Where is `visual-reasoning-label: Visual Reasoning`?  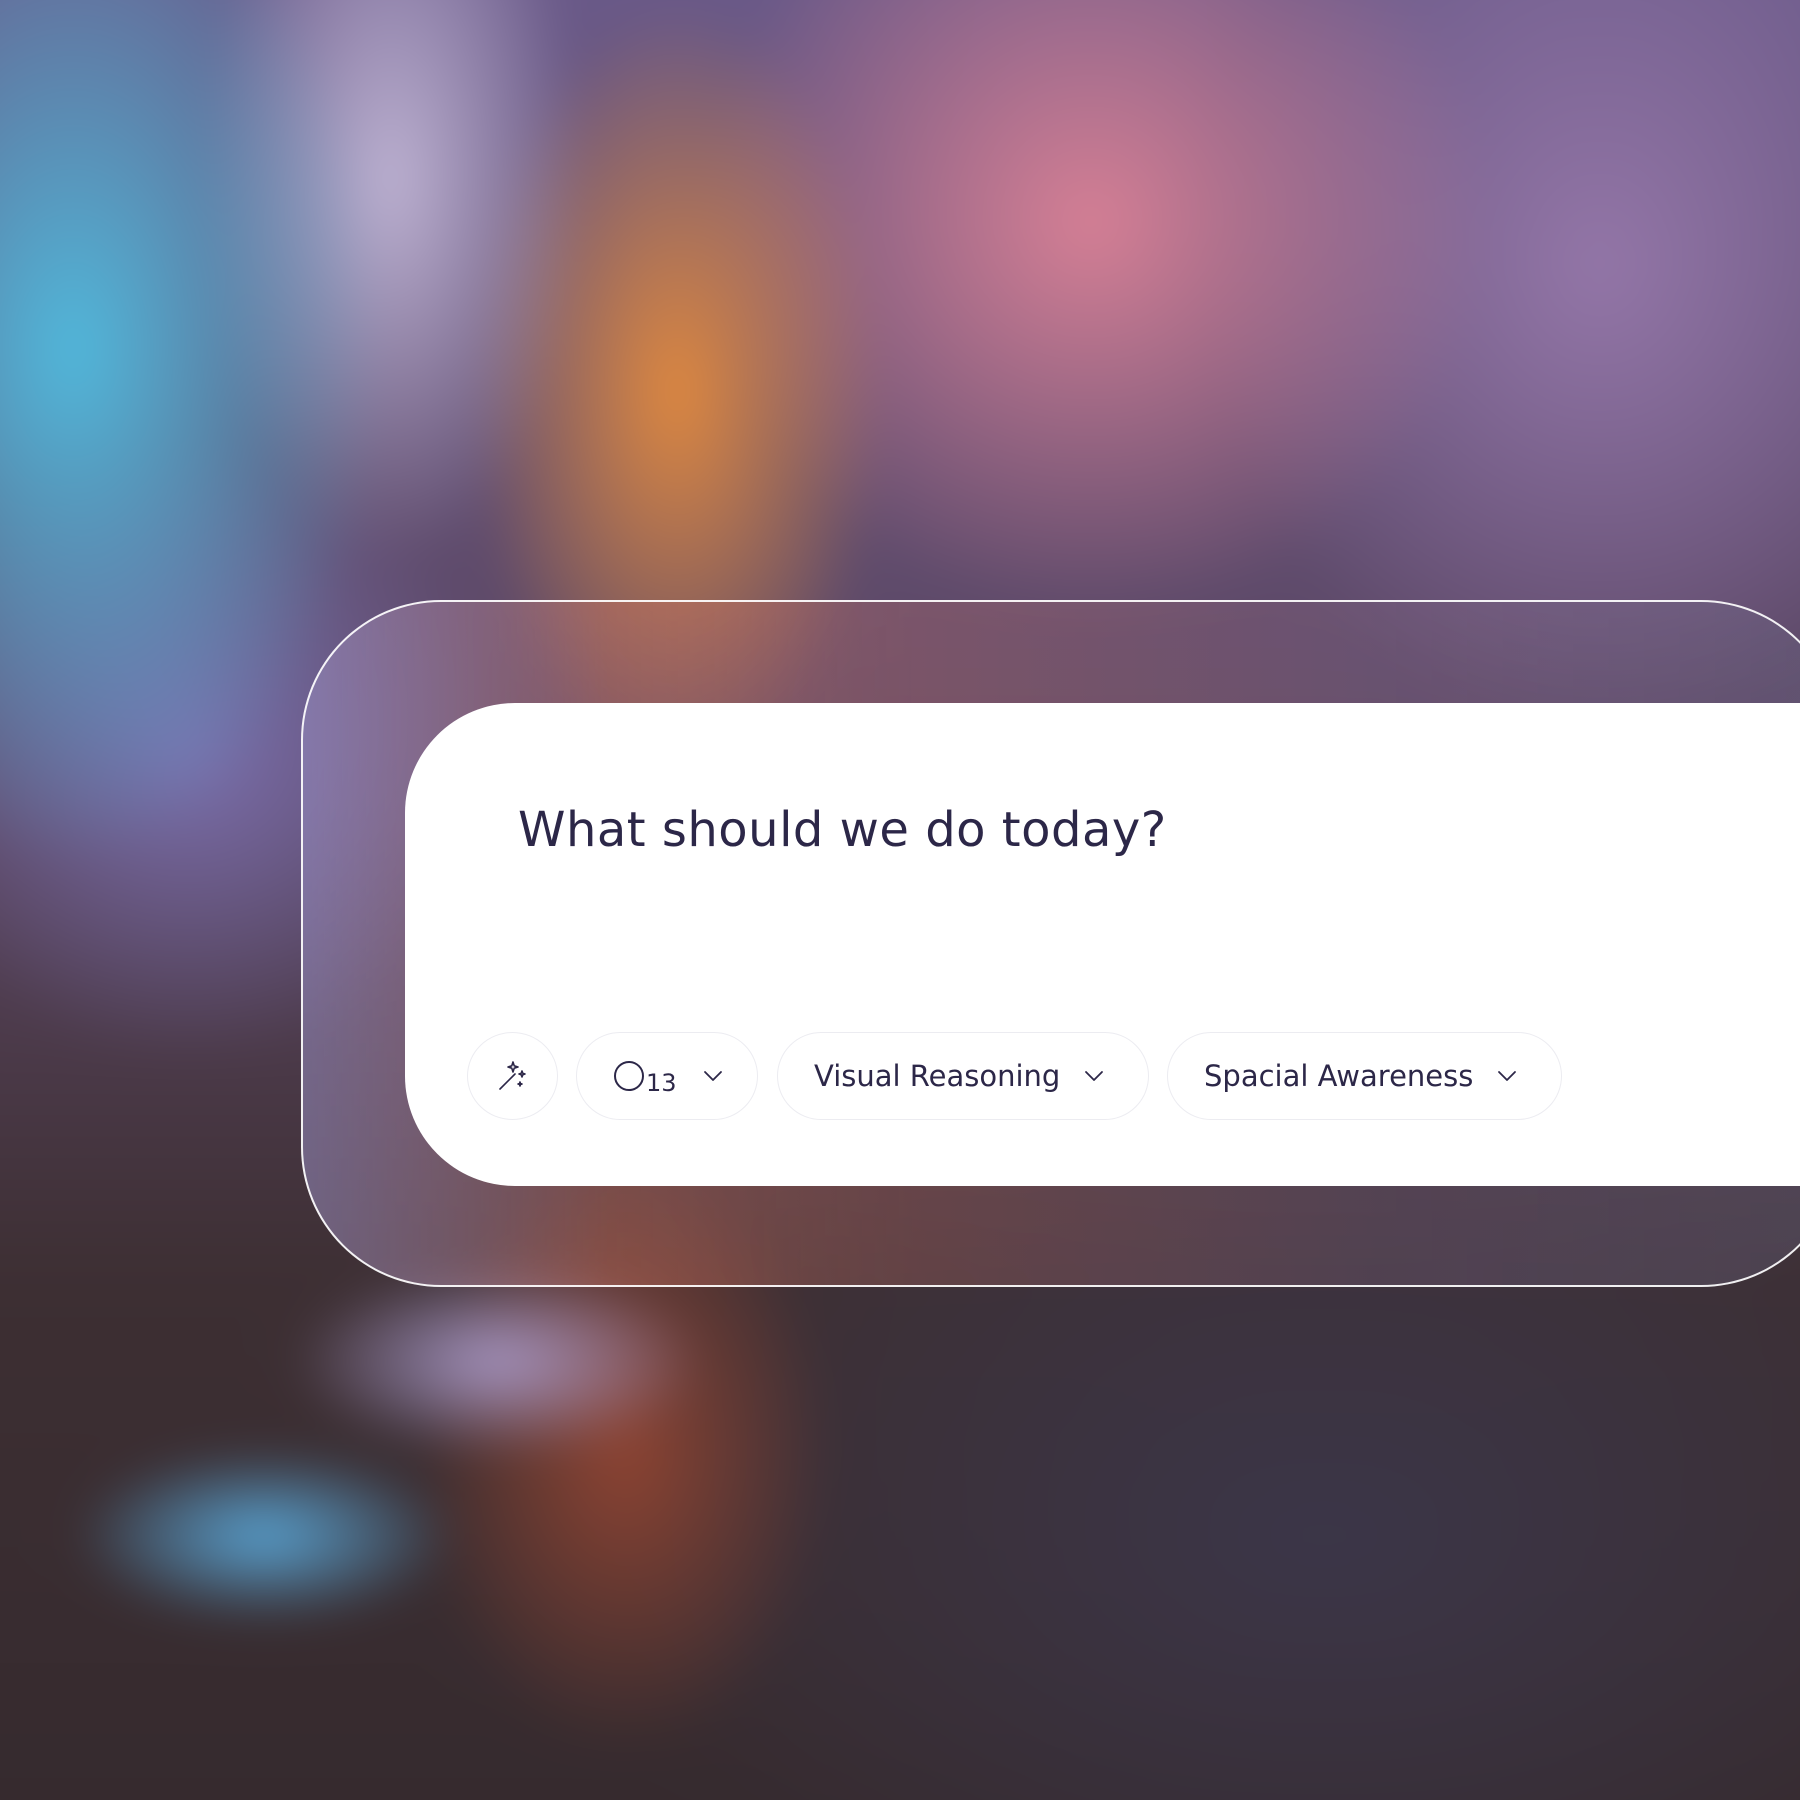 visual-reasoning-label: Visual Reasoning is located at coordinates (937, 1076).